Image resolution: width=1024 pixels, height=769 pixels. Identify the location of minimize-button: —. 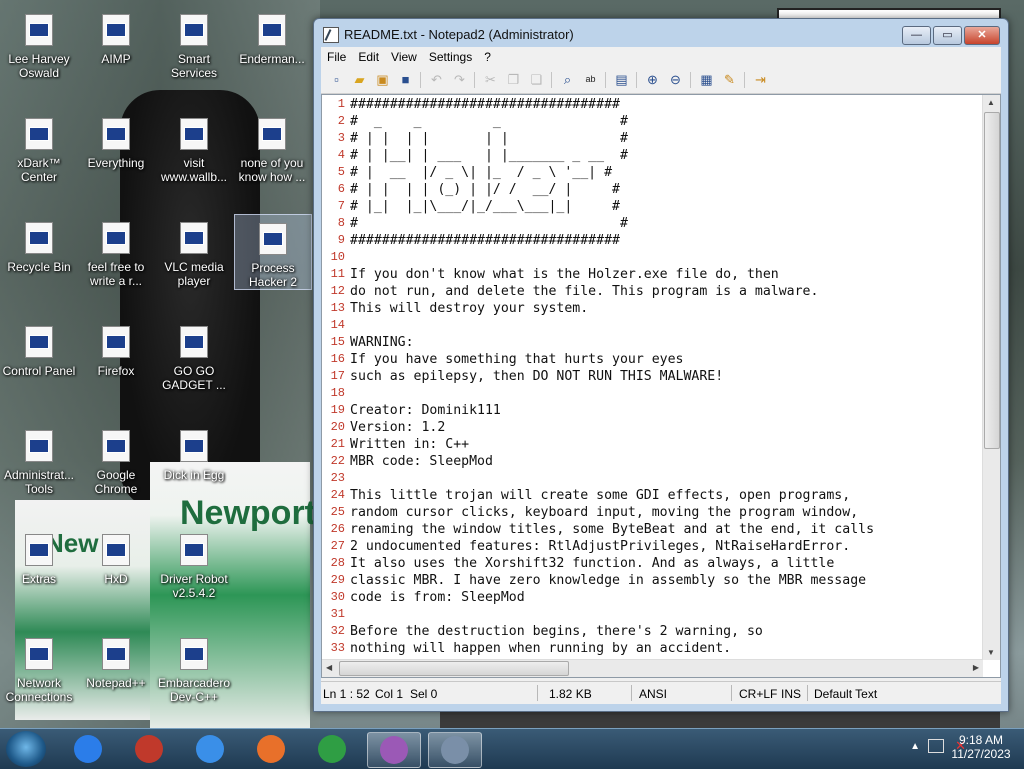
(916, 35).